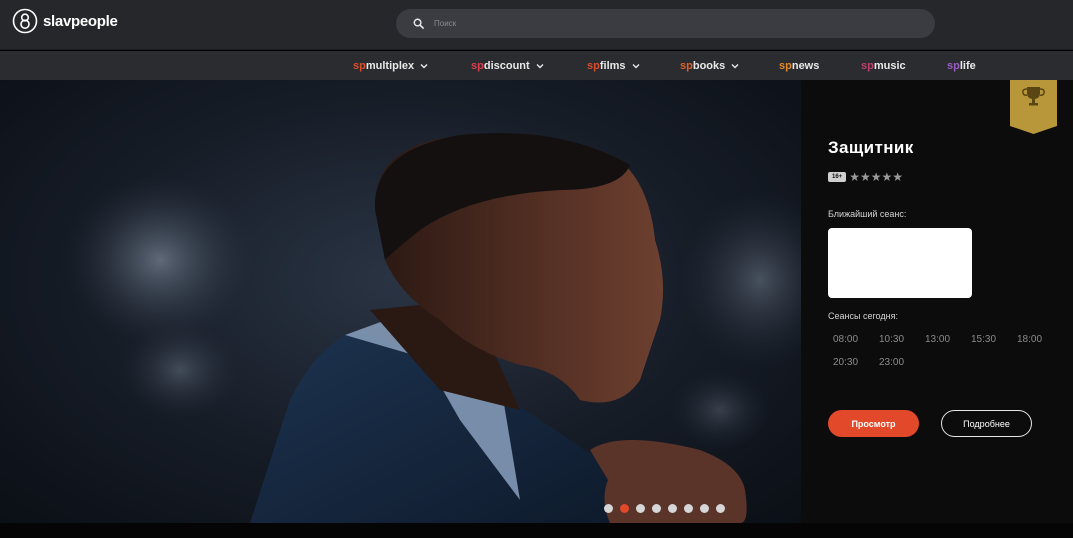 Image resolution: width=1073 pixels, height=538 pixels. I want to click on search-icon, so click(418, 23).